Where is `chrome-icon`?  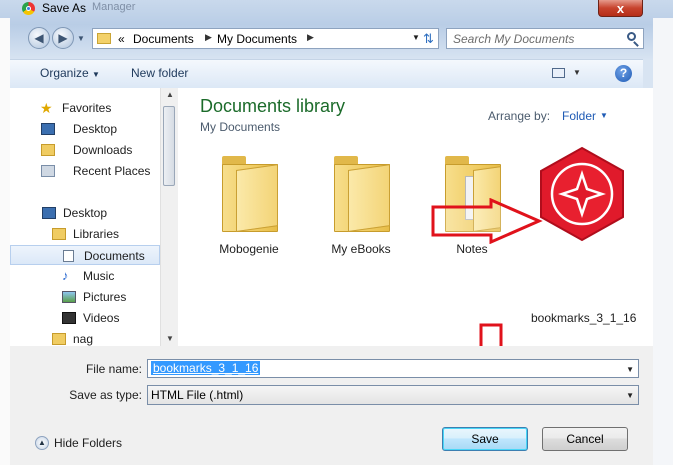 chrome-icon is located at coordinates (28, 8).